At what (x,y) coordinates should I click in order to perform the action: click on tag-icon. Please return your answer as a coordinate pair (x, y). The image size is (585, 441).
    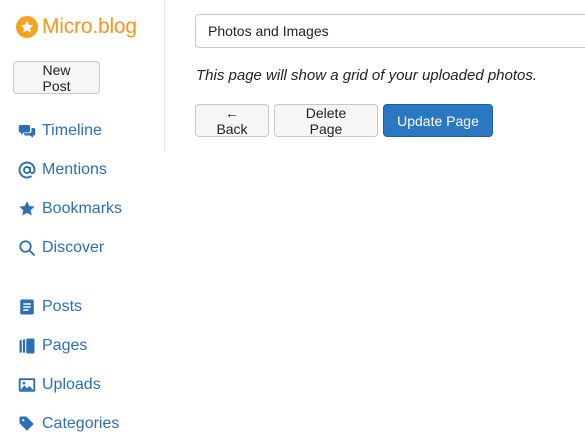
    Looking at the image, I should click on (27, 424).